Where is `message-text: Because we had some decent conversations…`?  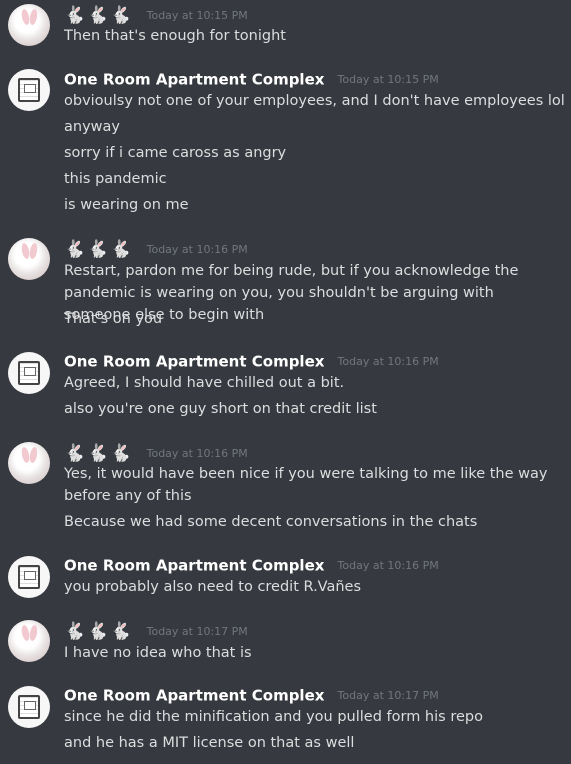
message-text: Because we had some decent conversations… is located at coordinates (271, 522).